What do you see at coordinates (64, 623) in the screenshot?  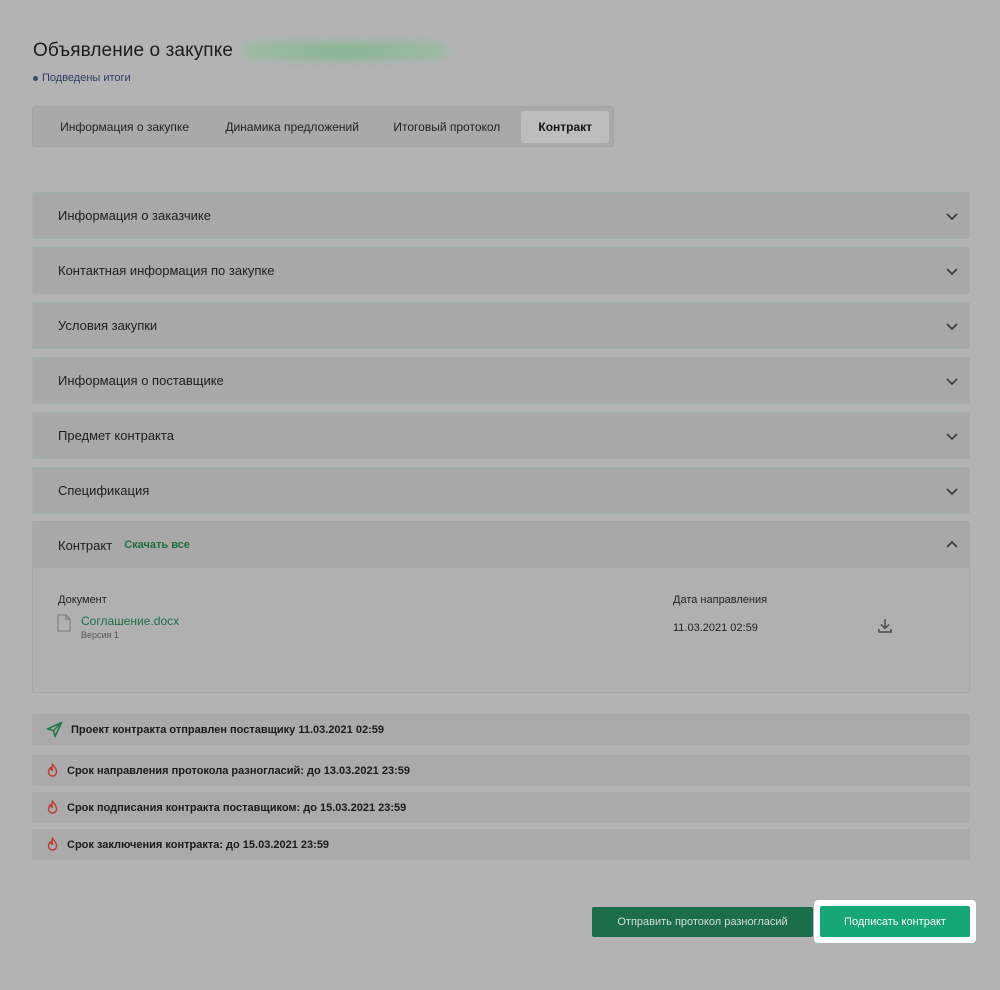 I see `document-icon` at bounding box center [64, 623].